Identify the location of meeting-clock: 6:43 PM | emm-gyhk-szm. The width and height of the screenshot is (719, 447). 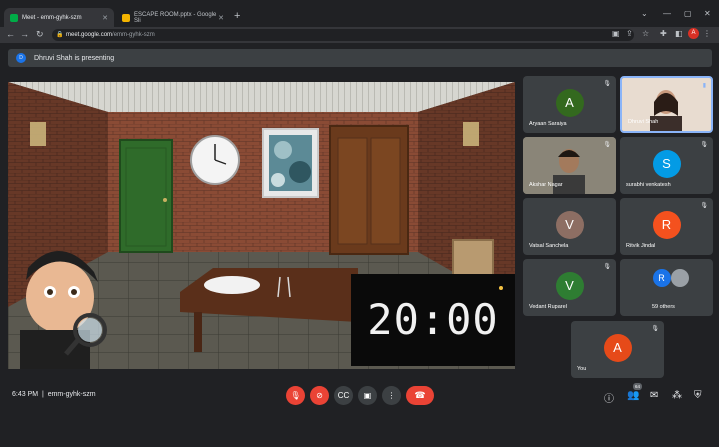
(54, 394).